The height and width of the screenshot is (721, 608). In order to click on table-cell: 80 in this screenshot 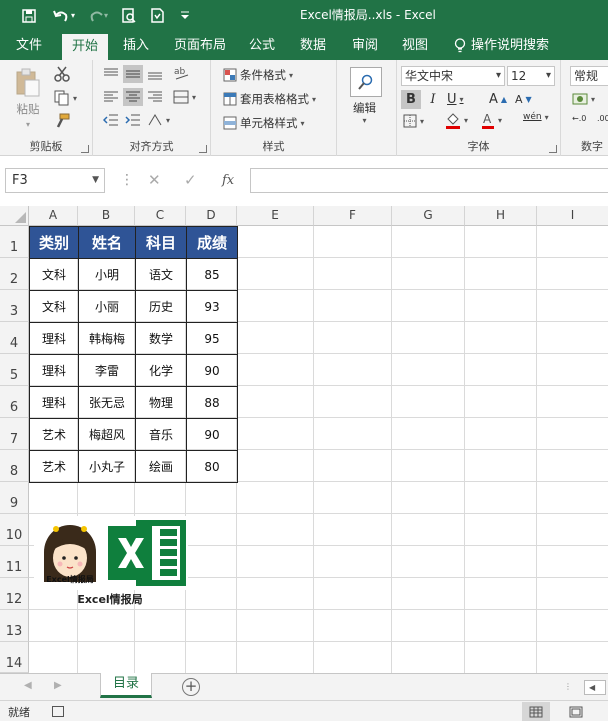, I will do `click(212, 466)`.